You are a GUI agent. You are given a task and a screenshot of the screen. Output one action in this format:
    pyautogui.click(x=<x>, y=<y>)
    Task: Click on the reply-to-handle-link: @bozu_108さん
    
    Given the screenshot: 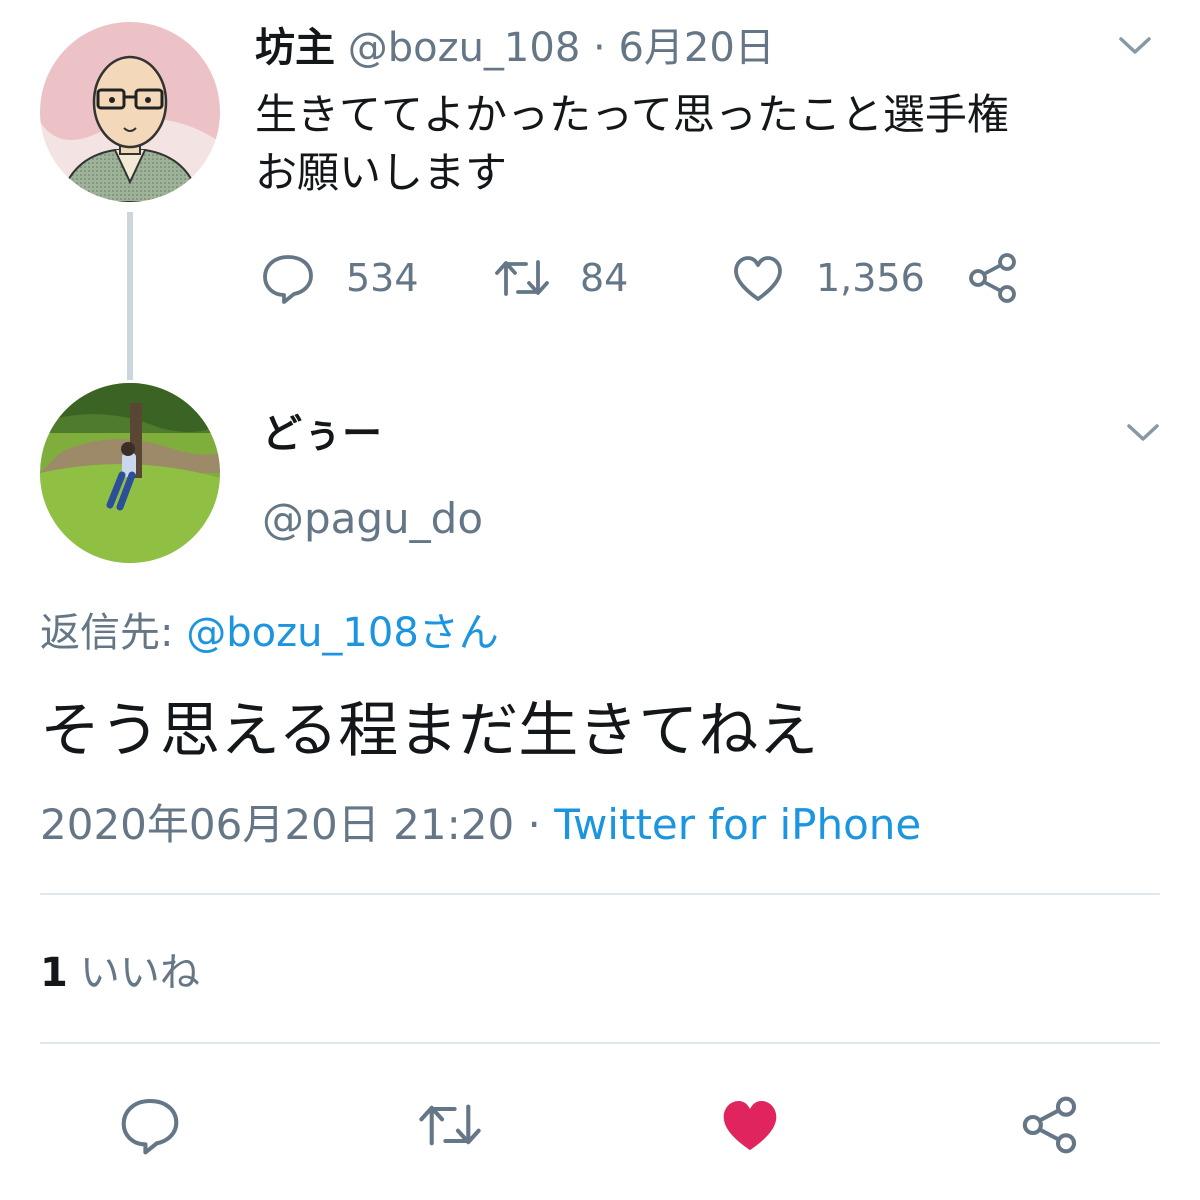 What is the action you would take?
    pyautogui.click(x=342, y=633)
    